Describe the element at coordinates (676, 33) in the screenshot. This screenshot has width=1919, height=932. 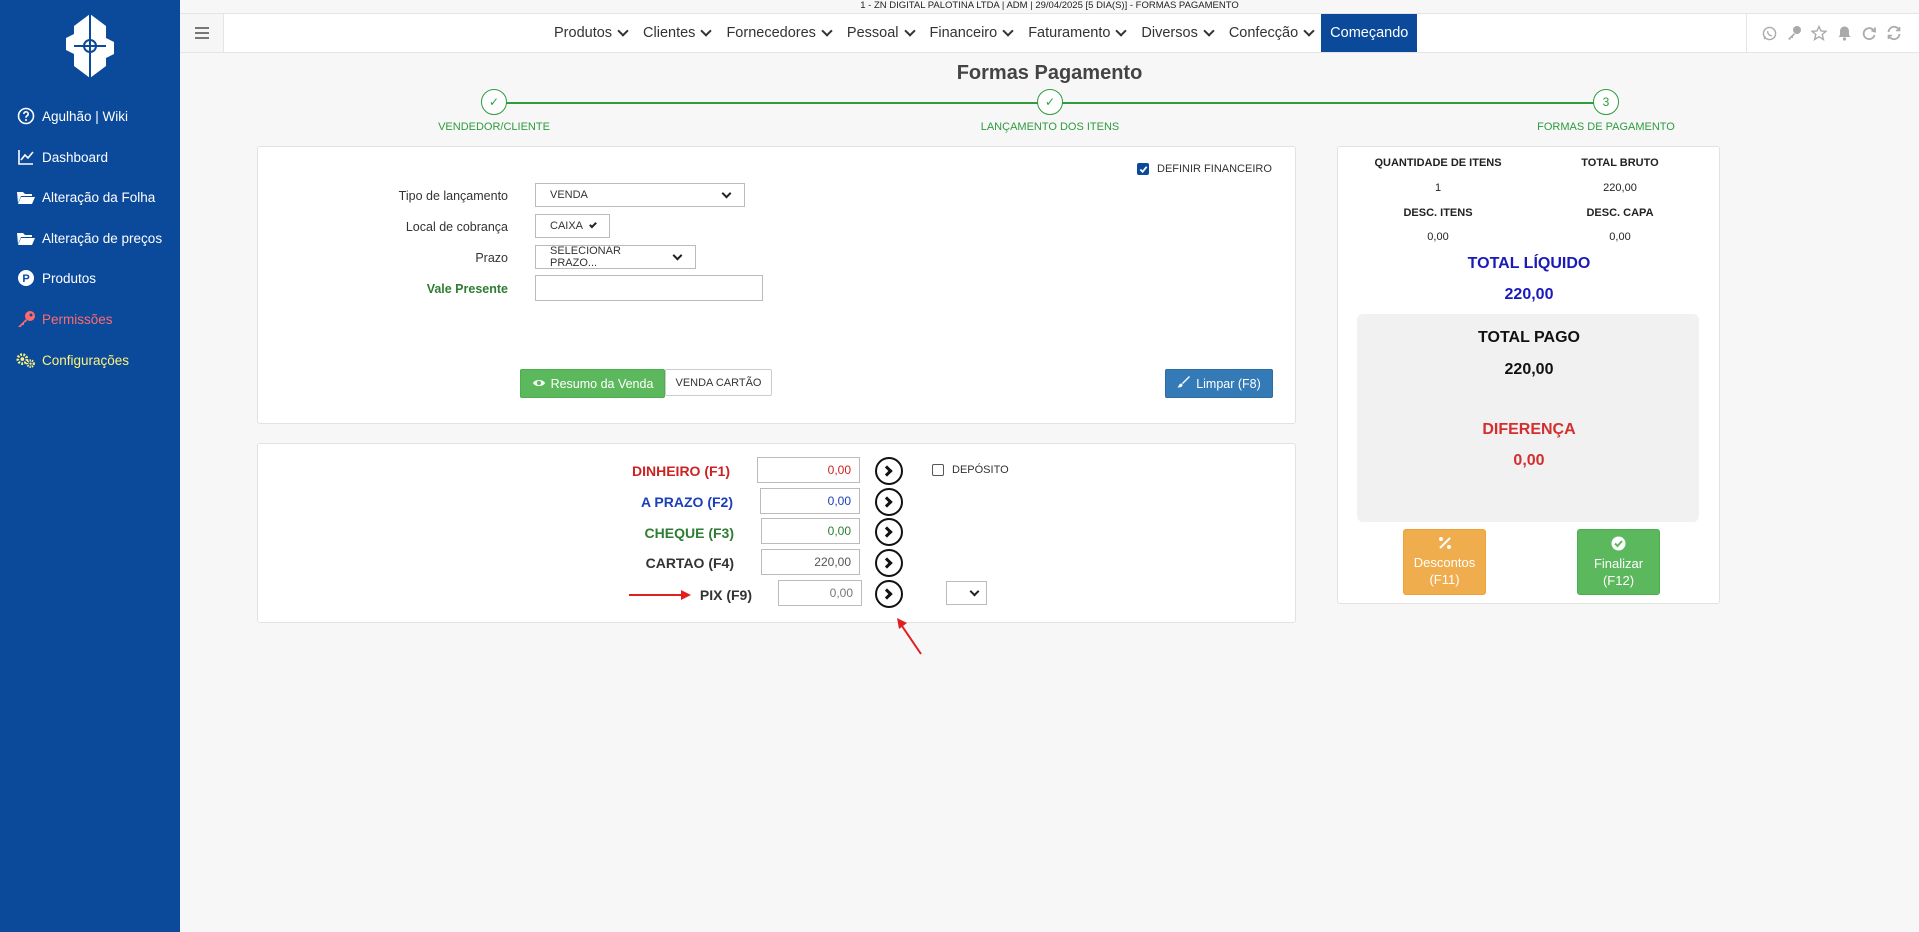
I see `nav-clientes: Clientes` at that location.